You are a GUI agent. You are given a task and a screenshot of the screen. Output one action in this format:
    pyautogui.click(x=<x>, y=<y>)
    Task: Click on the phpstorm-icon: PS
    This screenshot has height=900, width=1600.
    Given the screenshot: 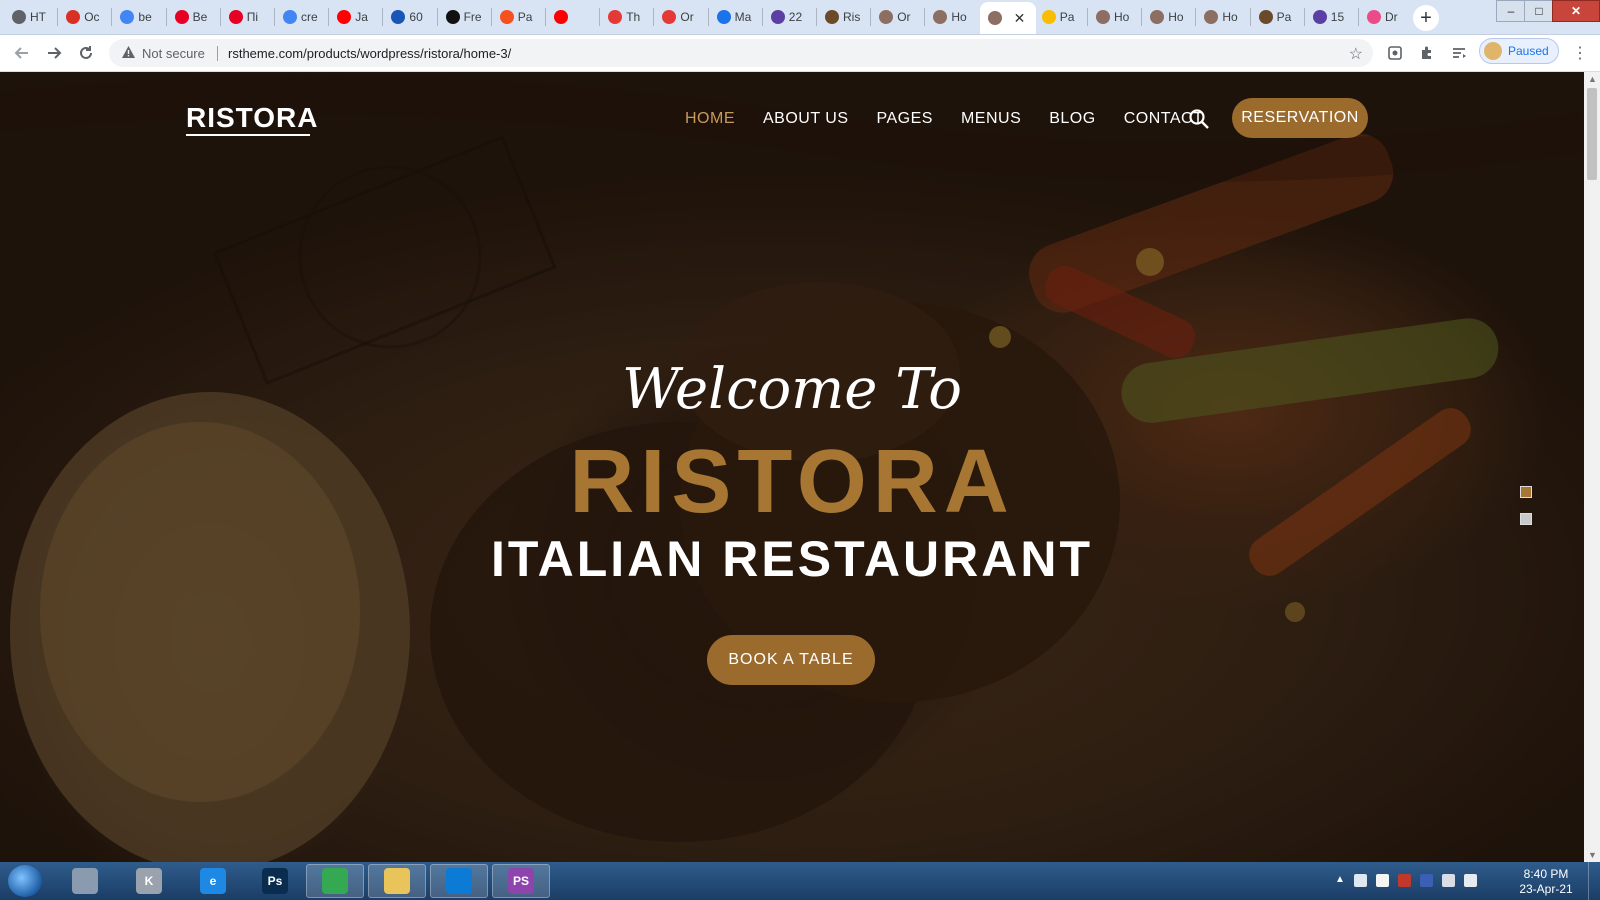 What is the action you would take?
    pyautogui.click(x=521, y=881)
    